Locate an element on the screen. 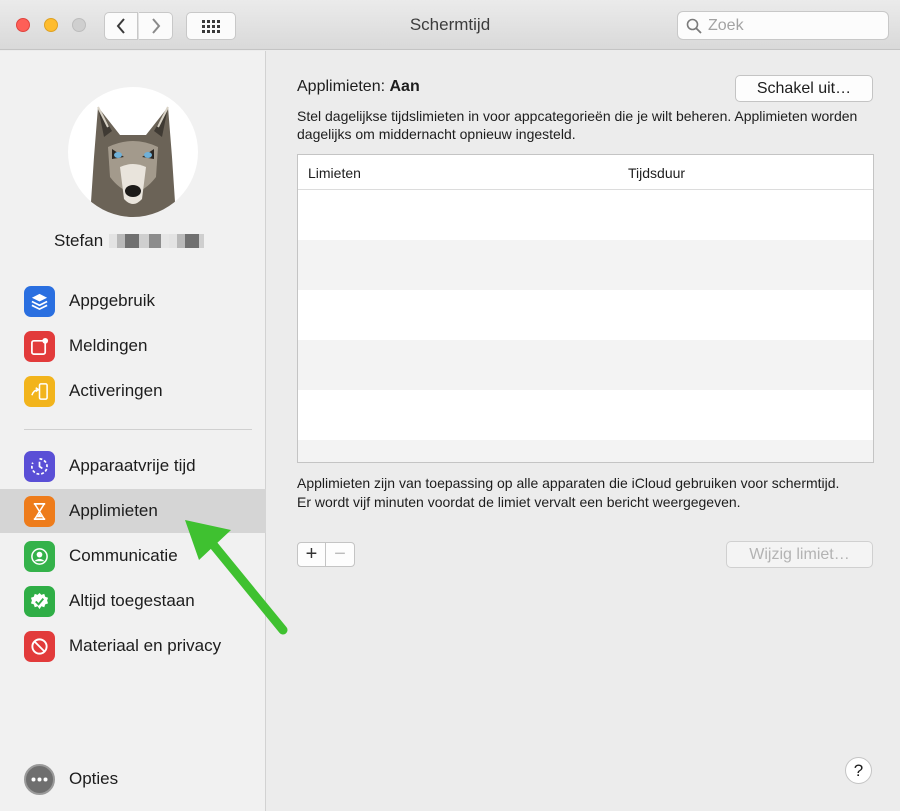  sidebar-item-communicatie: Communicatie is located at coordinates (133, 556).